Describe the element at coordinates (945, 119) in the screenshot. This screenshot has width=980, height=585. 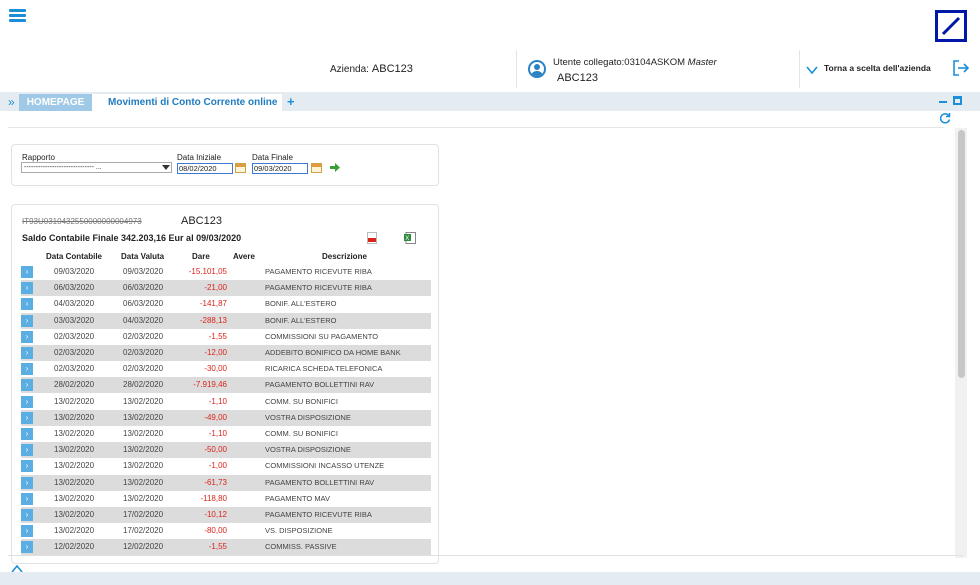
I see `refresh-icon` at that location.